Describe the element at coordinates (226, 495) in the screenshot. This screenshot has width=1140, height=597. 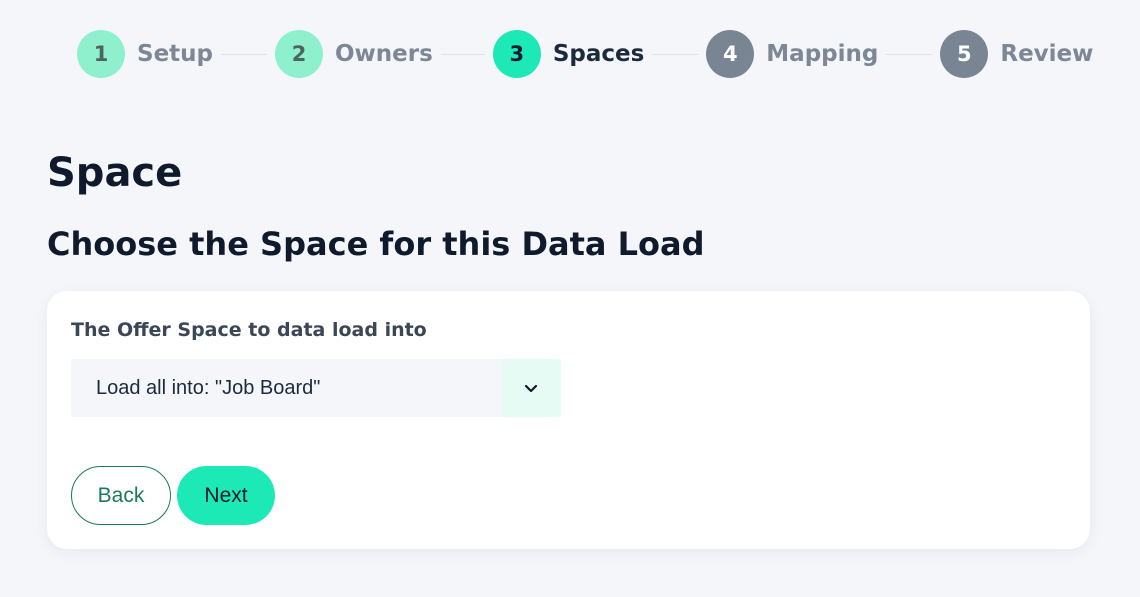
I see `next-button: Next` at that location.